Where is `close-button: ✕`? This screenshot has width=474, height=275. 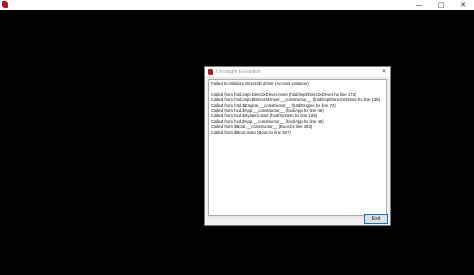 close-button: ✕ is located at coordinates (463, 5).